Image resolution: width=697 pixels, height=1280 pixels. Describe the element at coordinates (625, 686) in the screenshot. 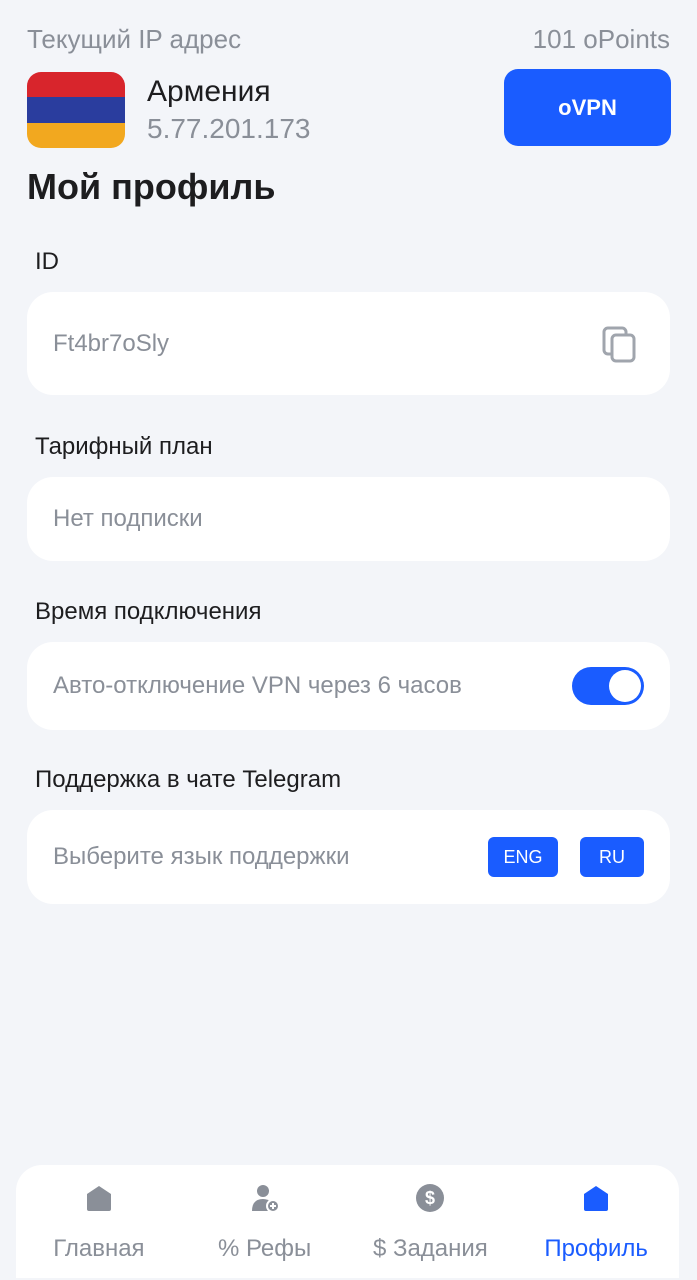

I see `toggle-knob` at that location.